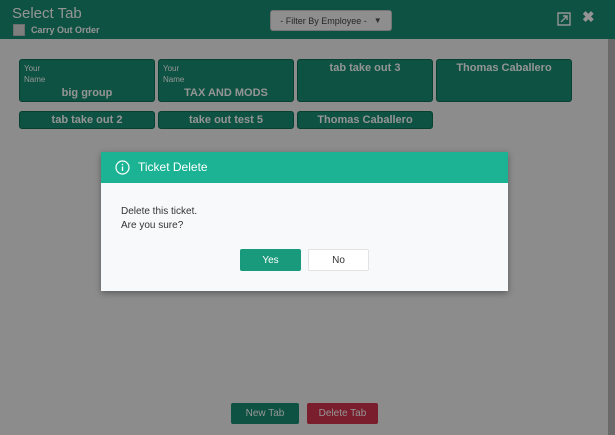 This screenshot has width=615, height=435. I want to click on no-button: No, so click(338, 260).